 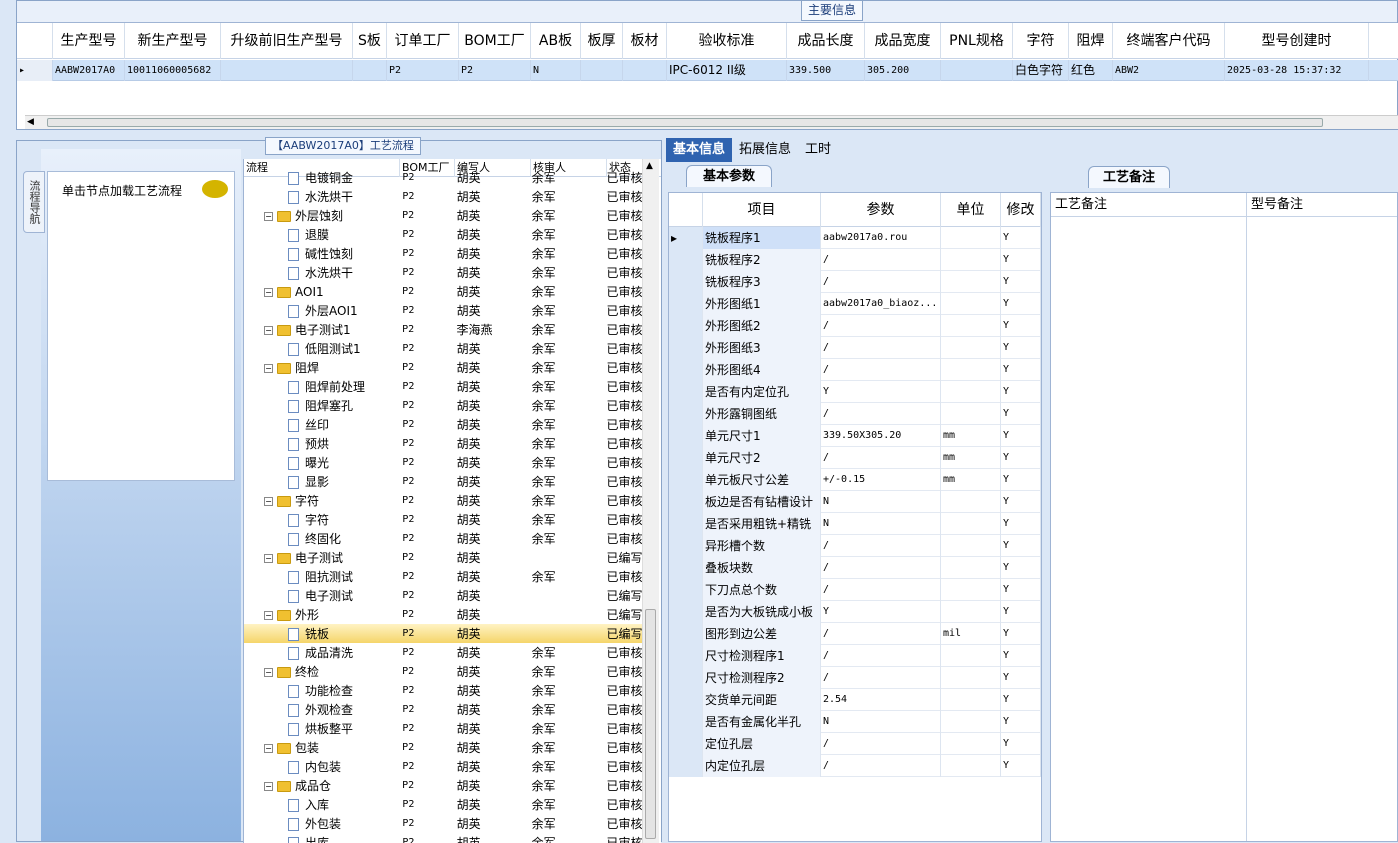 What do you see at coordinates (423, 41) in the screenshot?
I see `column-header: 订单工厂` at bounding box center [423, 41].